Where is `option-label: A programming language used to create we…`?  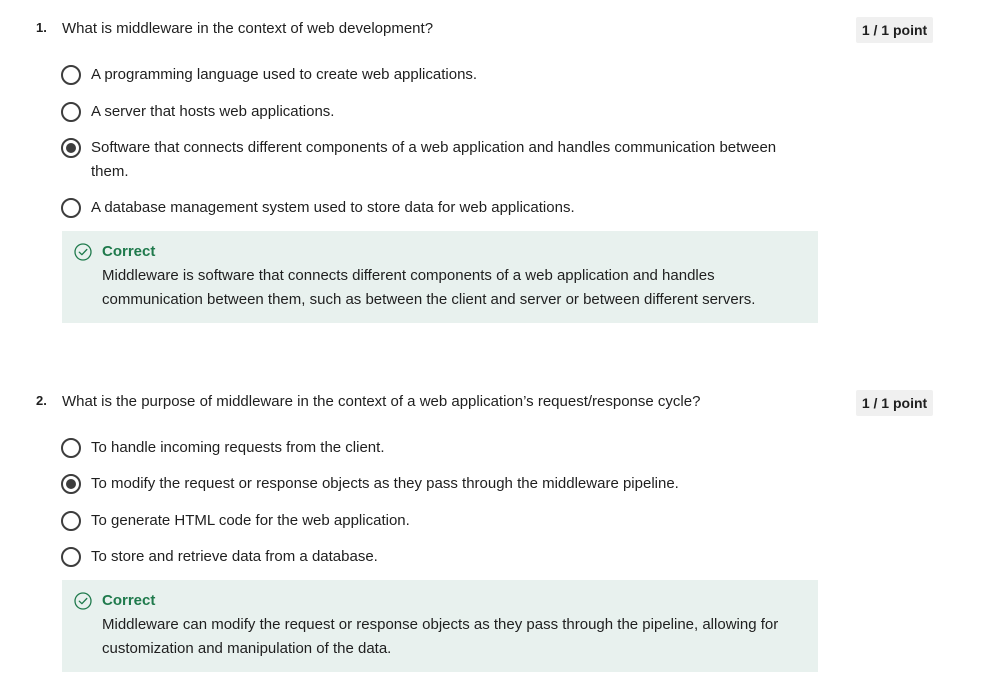
option-label: A programming language used to create we… is located at coordinates (284, 74).